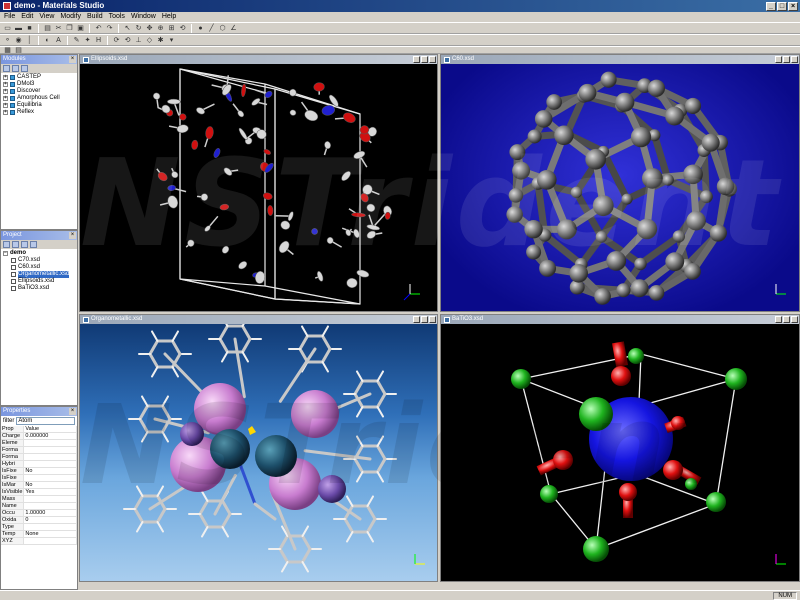 This screenshot has width=800, height=600. What do you see at coordinates (39, 267) in the screenshot?
I see `project-file: C60.xsd` at bounding box center [39, 267].